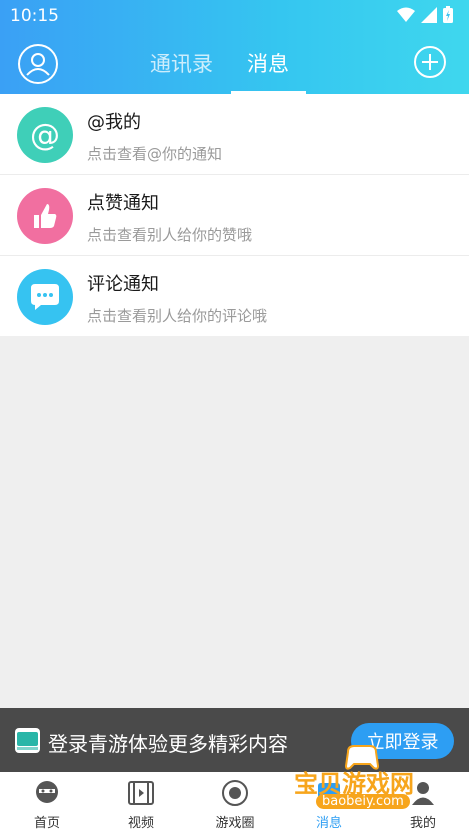 The height and width of the screenshot is (834, 469). What do you see at coordinates (46, 823) in the screenshot?
I see `nav-label: 首页` at bounding box center [46, 823].